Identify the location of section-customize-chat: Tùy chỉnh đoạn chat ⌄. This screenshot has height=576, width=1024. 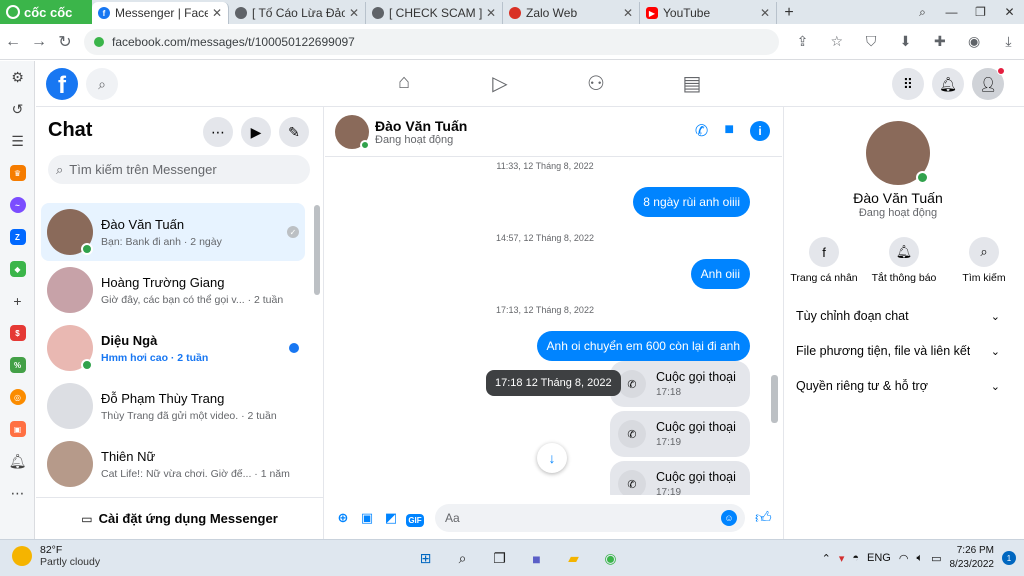
(898, 316).